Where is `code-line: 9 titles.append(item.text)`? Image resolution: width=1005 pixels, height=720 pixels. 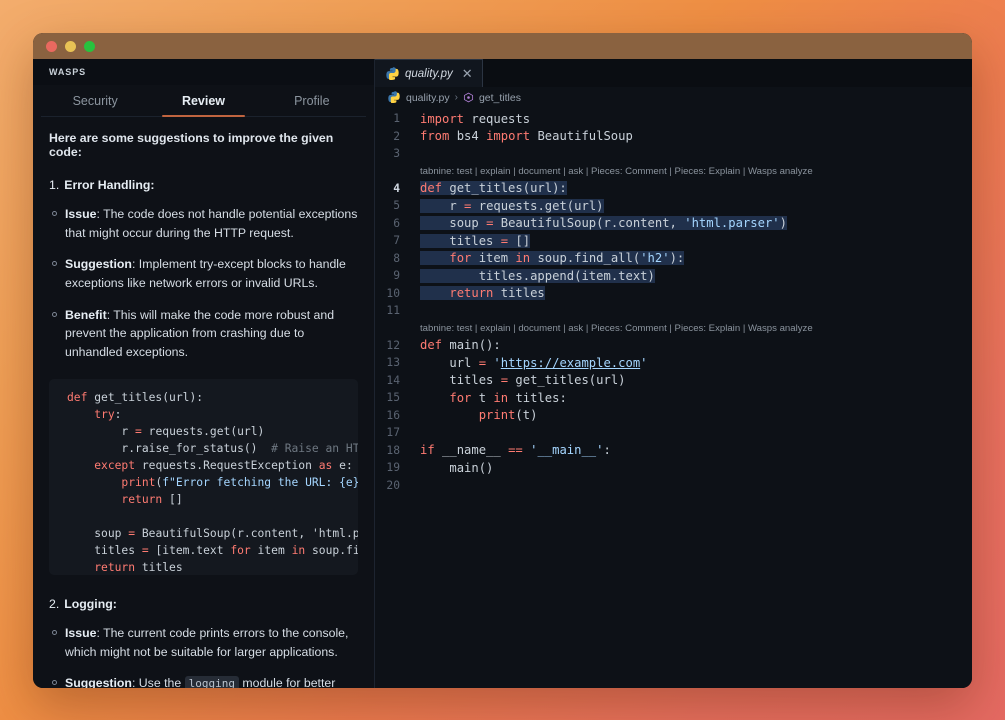 code-line: 9 titles.append(item.text) is located at coordinates (673, 276).